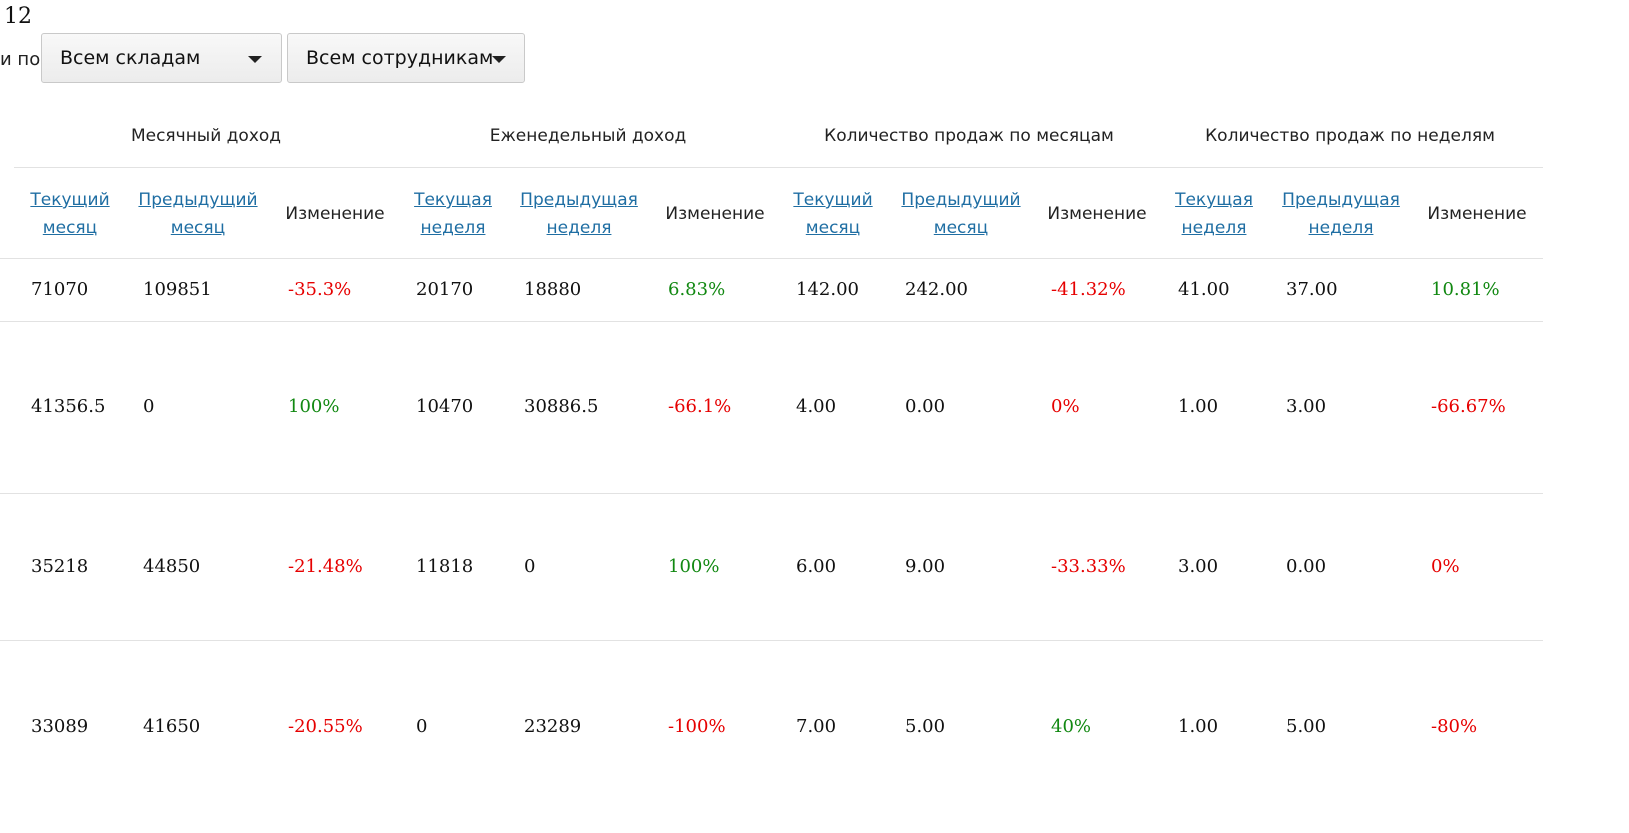 Image resolution: width=1629 pixels, height=833 pixels. What do you see at coordinates (320, 289) in the screenshot?
I see `change-cell: -35.3%` at bounding box center [320, 289].